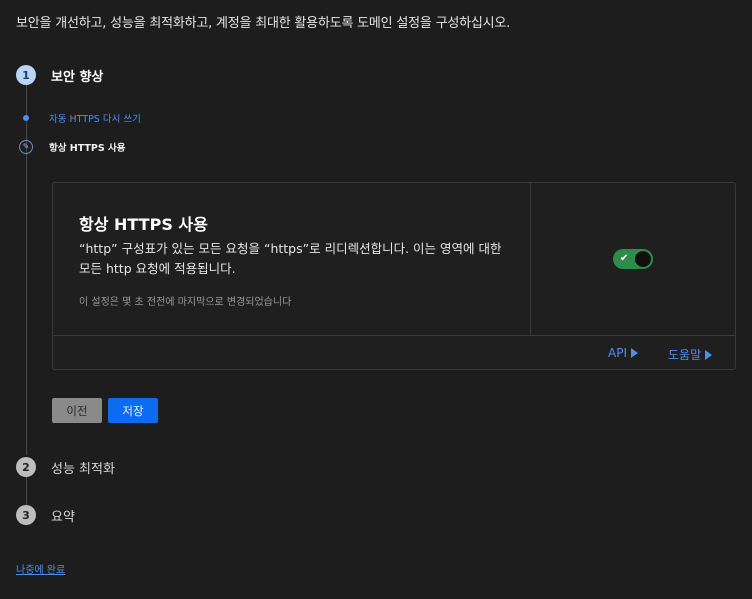 The image size is (752, 599). I want to click on step-title-security: 보안 향상, so click(77, 77).